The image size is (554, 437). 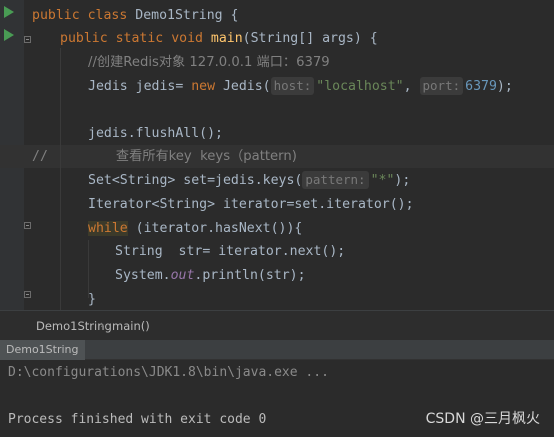 I want to click on code-line-13: }, so click(x=92, y=299).